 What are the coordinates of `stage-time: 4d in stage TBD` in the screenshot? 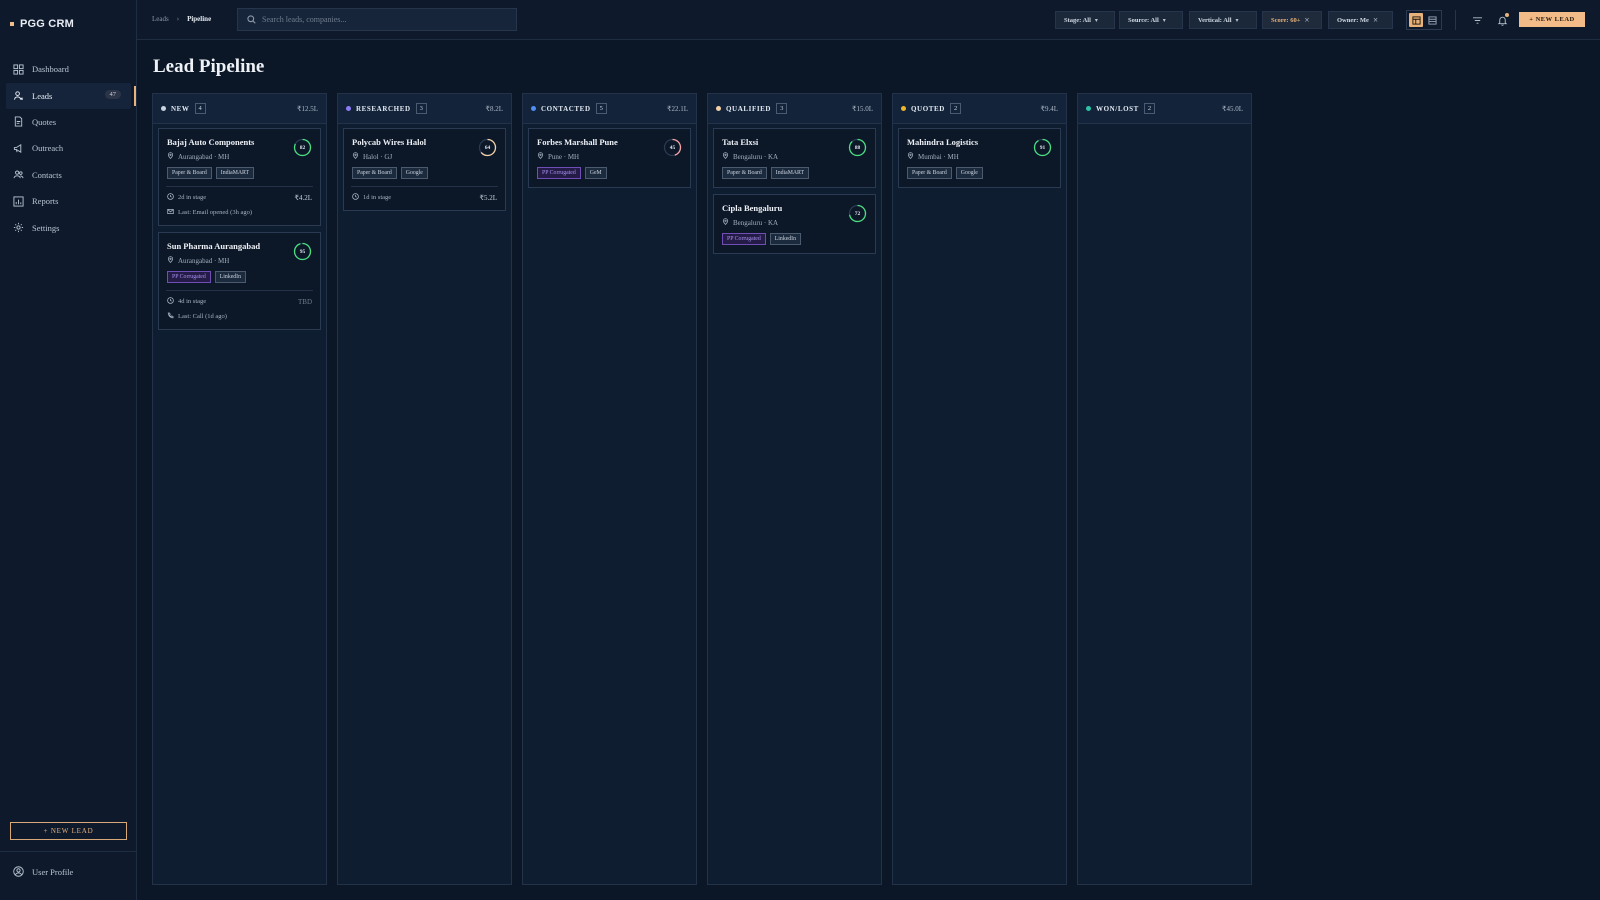 It's located at (239, 301).